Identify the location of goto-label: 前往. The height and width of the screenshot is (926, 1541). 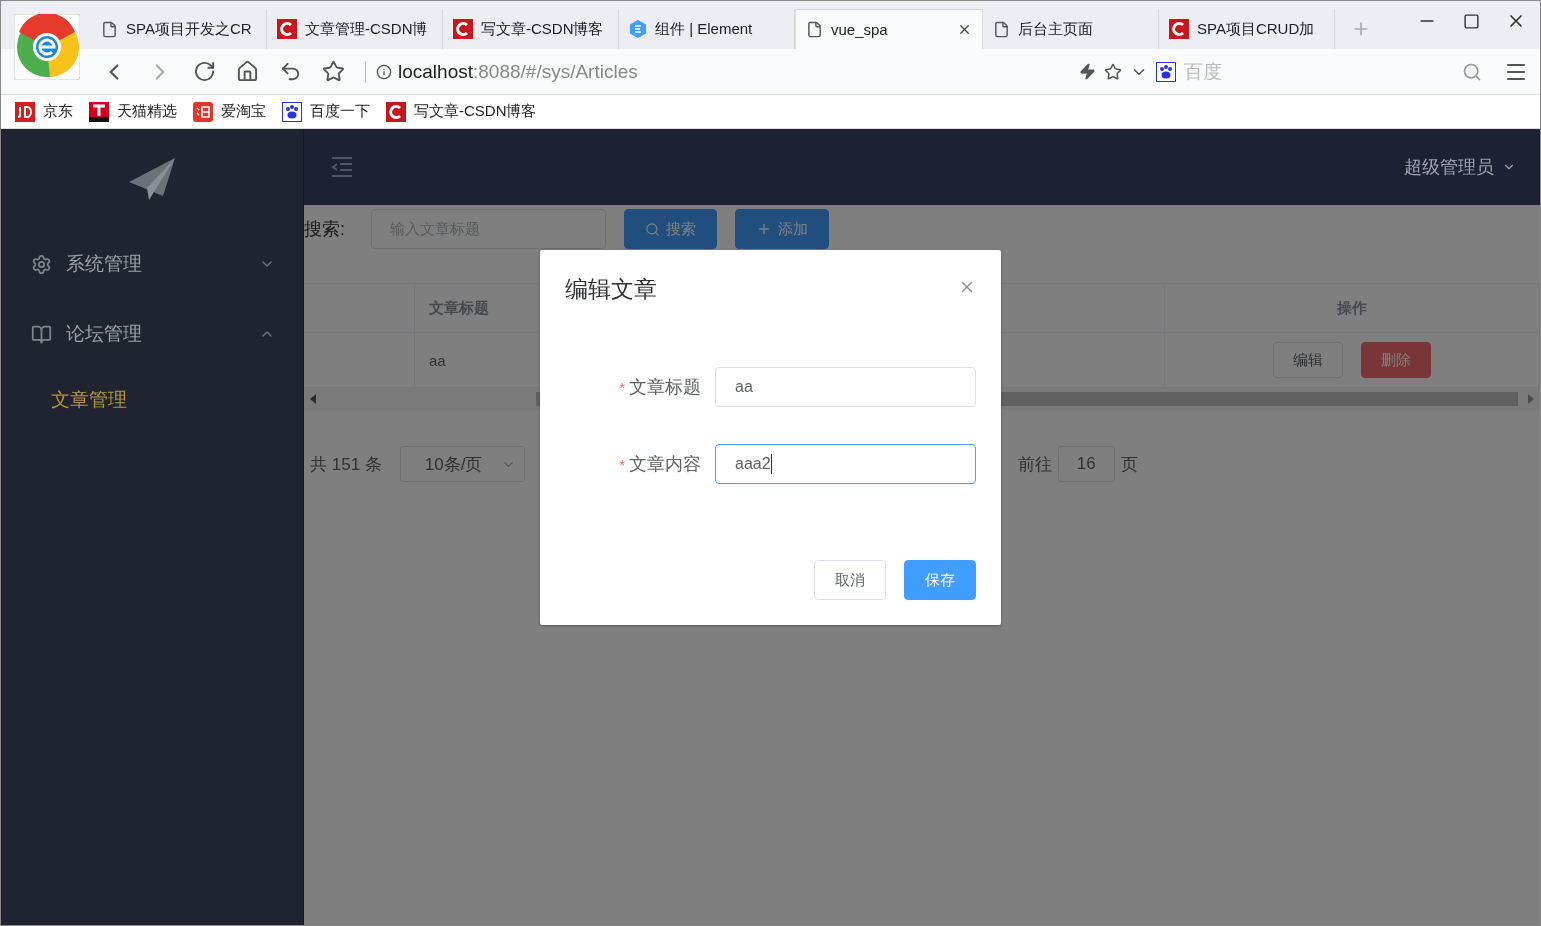
(1034, 464).